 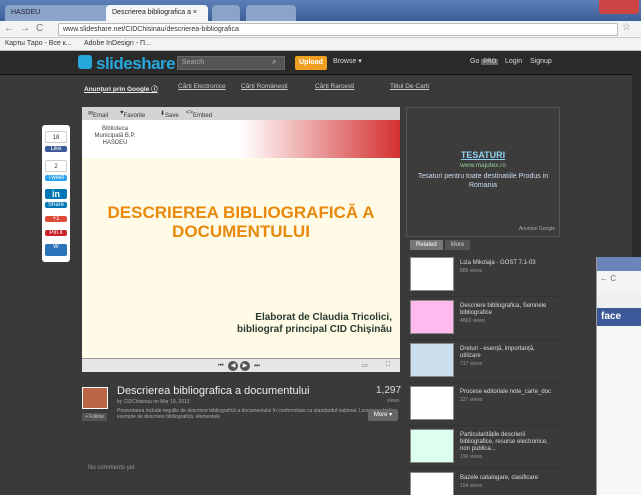 I want to click on google-plus-button: +1, so click(x=56, y=219).